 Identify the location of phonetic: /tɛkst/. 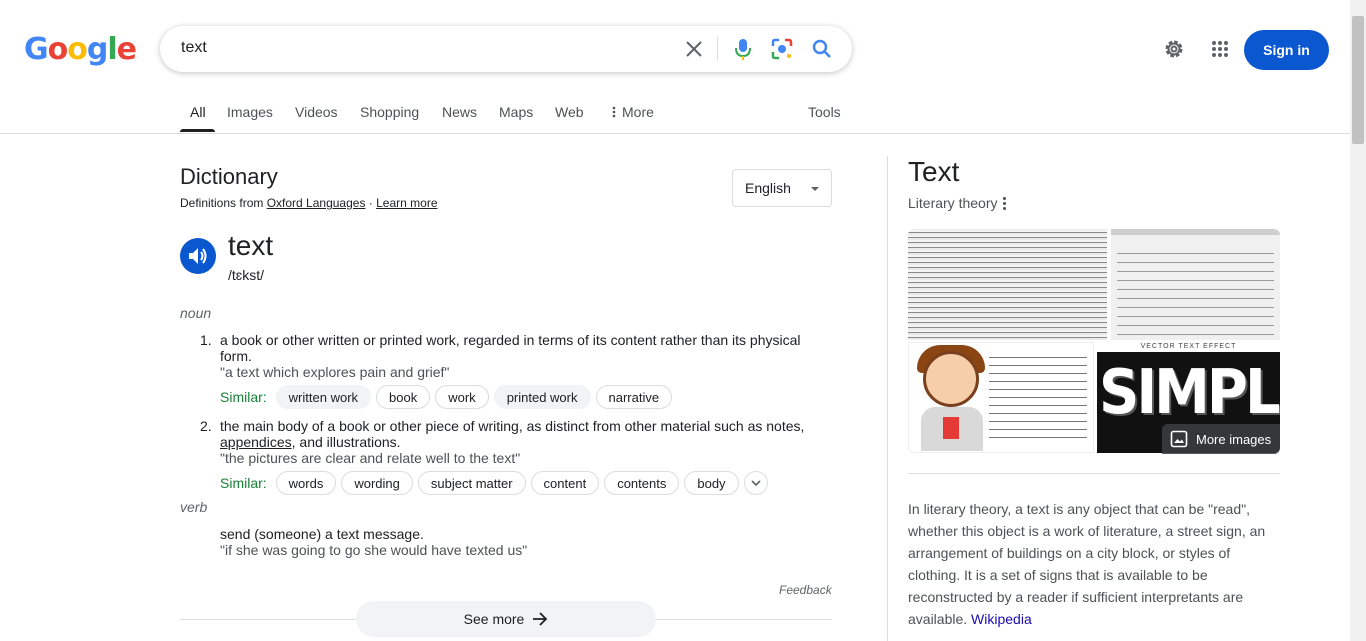
(246, 275).